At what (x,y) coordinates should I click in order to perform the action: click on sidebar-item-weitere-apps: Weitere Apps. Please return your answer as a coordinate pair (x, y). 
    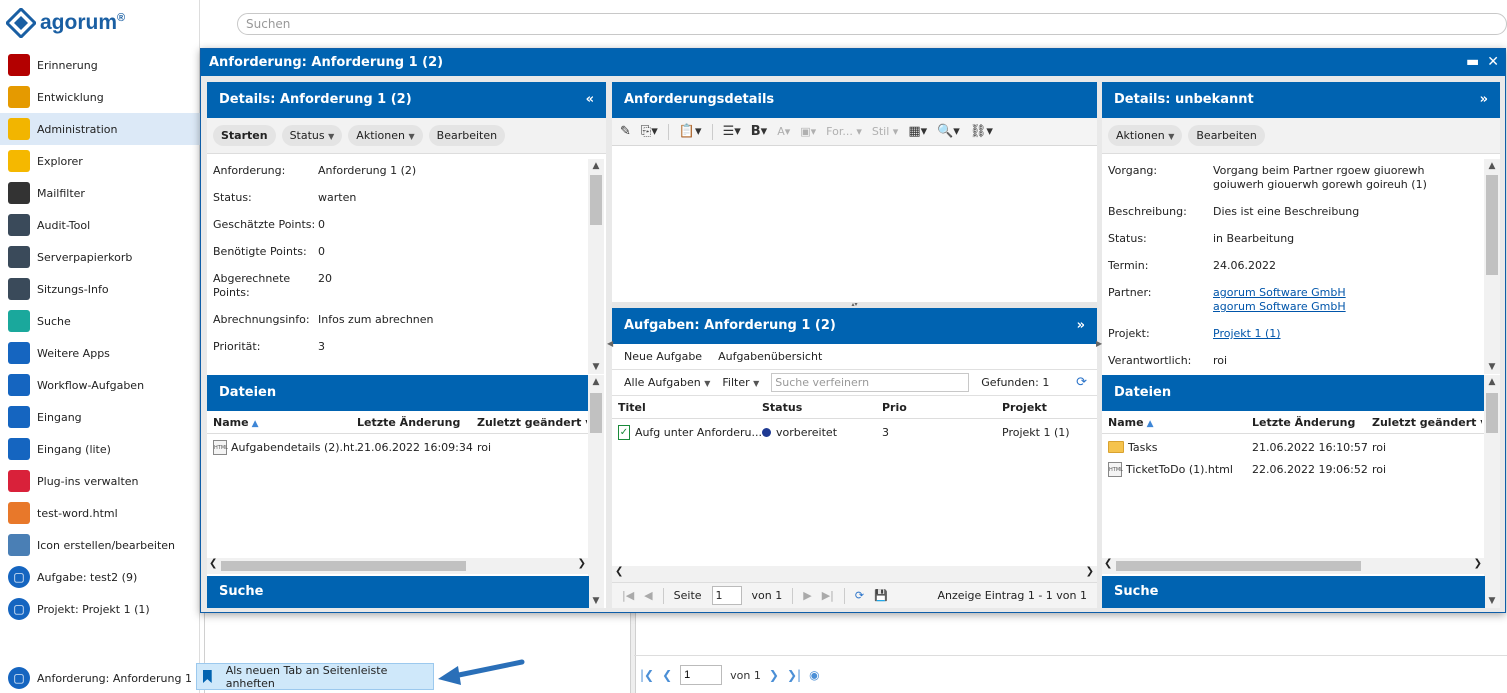
    Looking at the image, I should click on (100, 353).